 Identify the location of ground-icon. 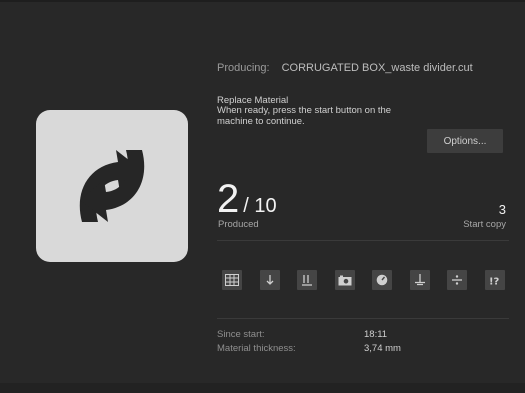
(420, 280).